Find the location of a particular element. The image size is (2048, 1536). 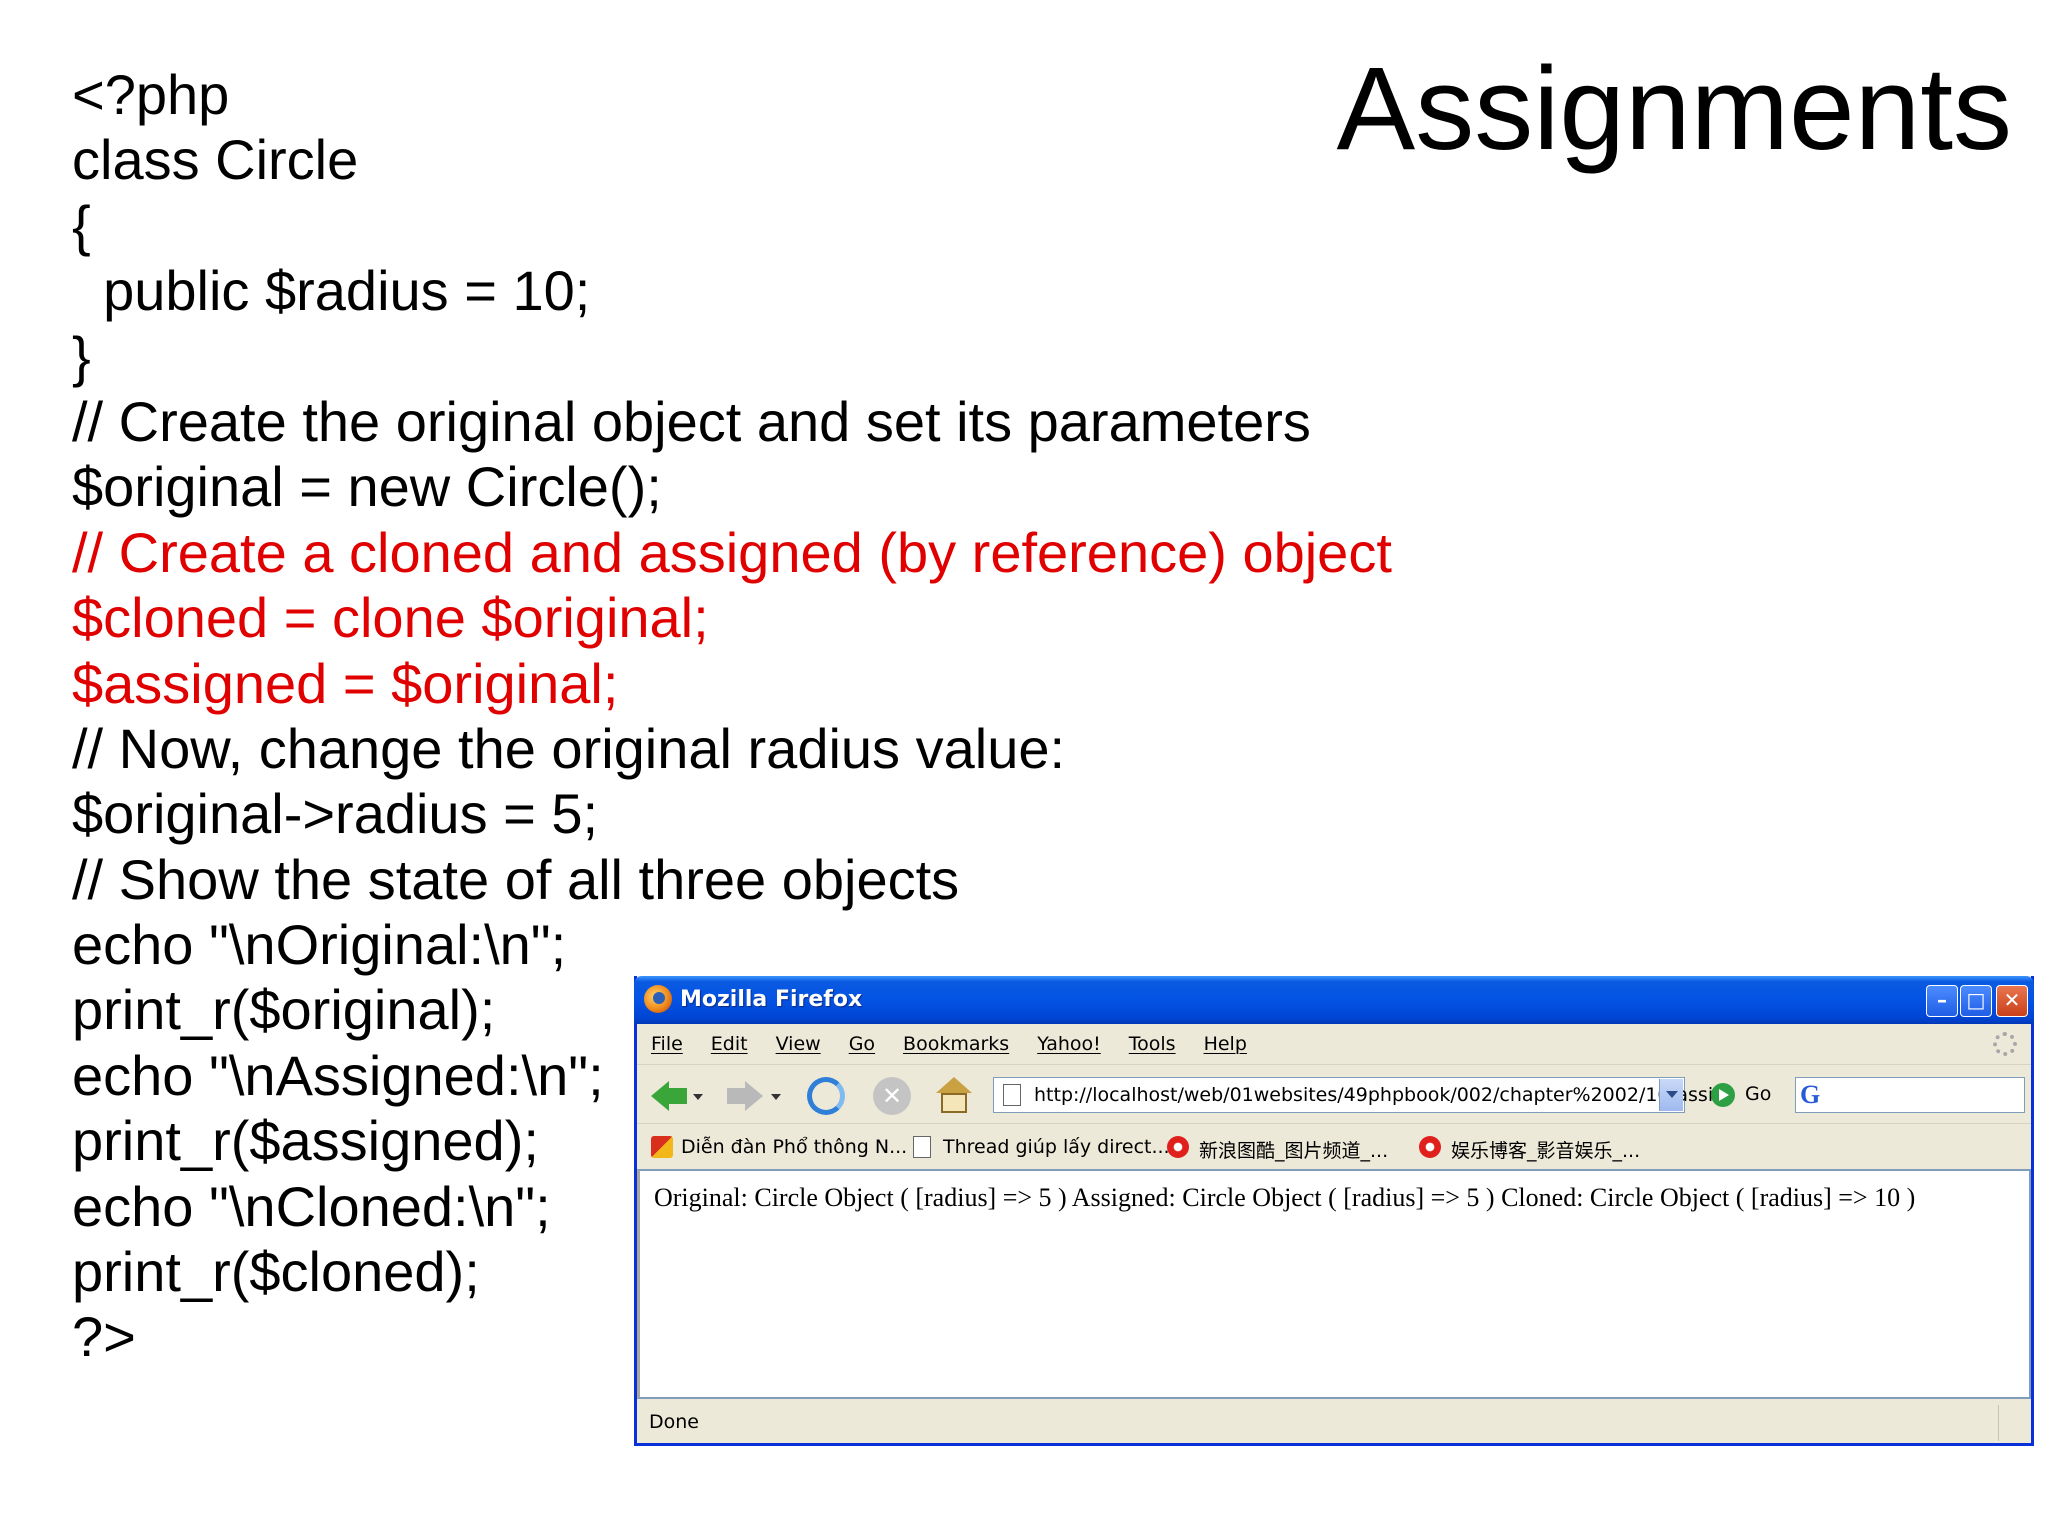

home-icon is located at coordinates (954, 1096).